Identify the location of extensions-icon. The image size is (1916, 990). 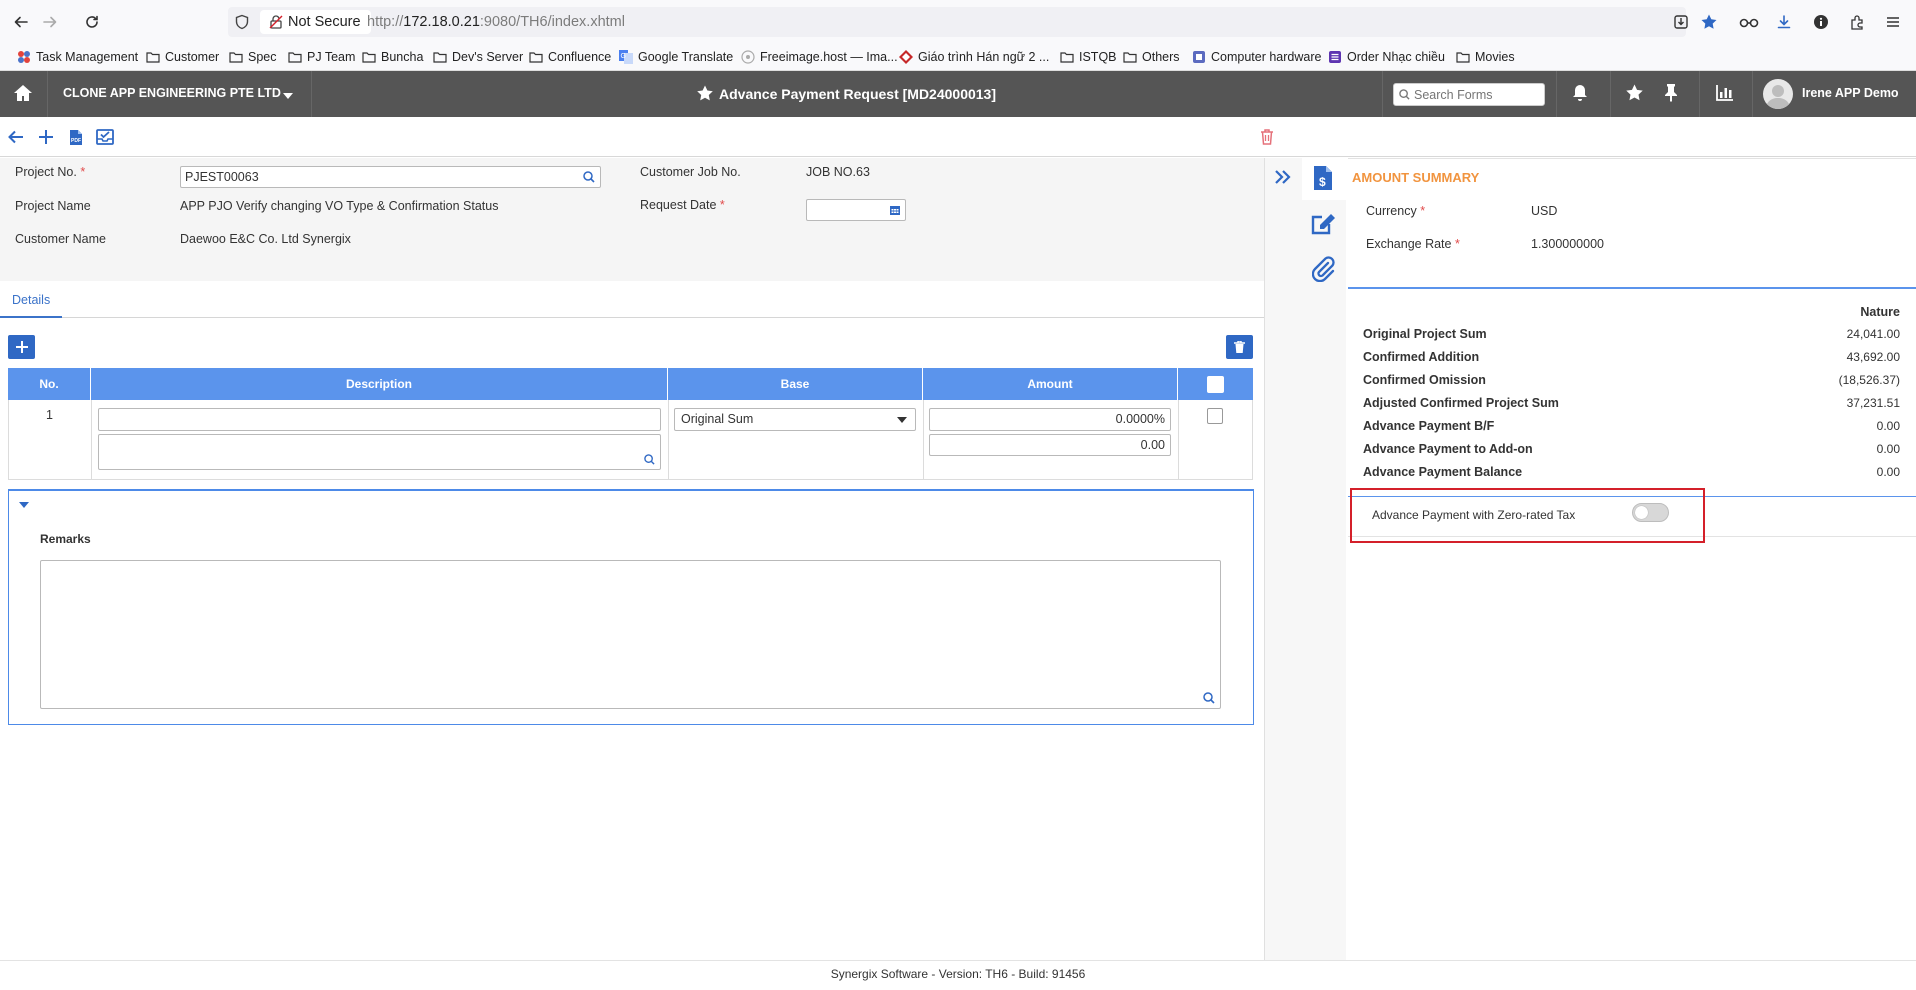
(1857, 22).